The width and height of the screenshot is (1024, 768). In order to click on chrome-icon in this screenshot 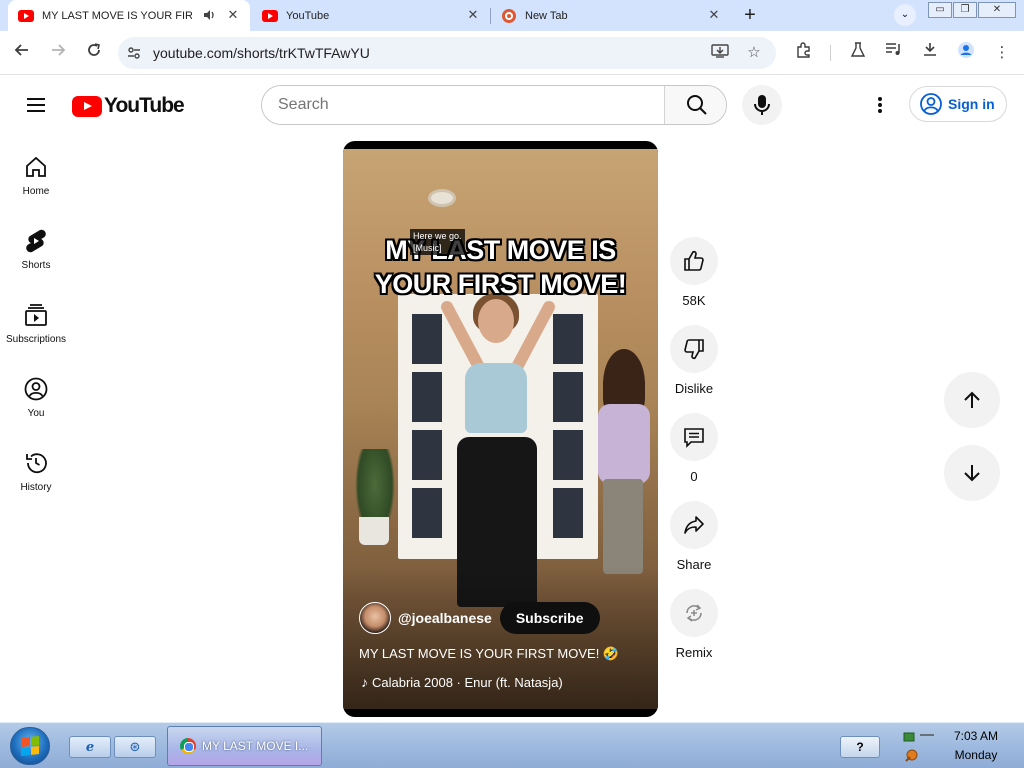, I will do `click(188, 746)`.